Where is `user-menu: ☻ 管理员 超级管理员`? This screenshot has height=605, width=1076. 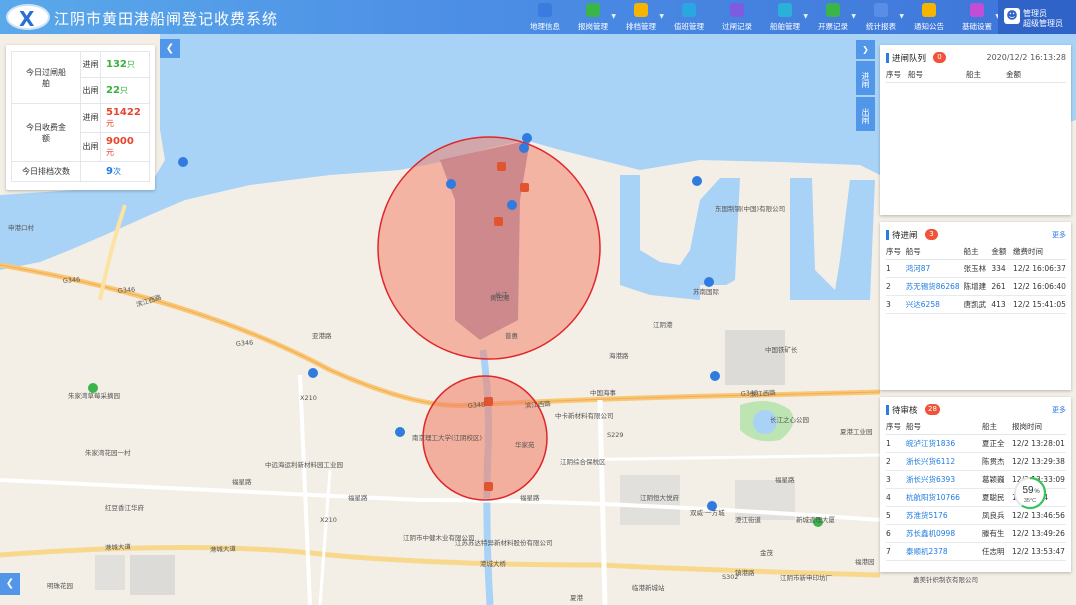
user-menu: ☻ 管理员 超级管理员 is located at coordinates (1037, 17).